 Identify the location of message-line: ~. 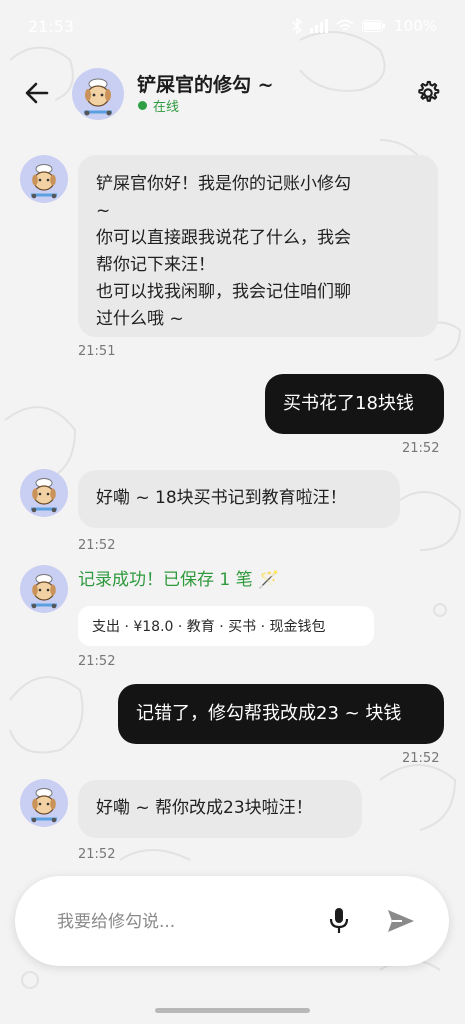
(103, 211).